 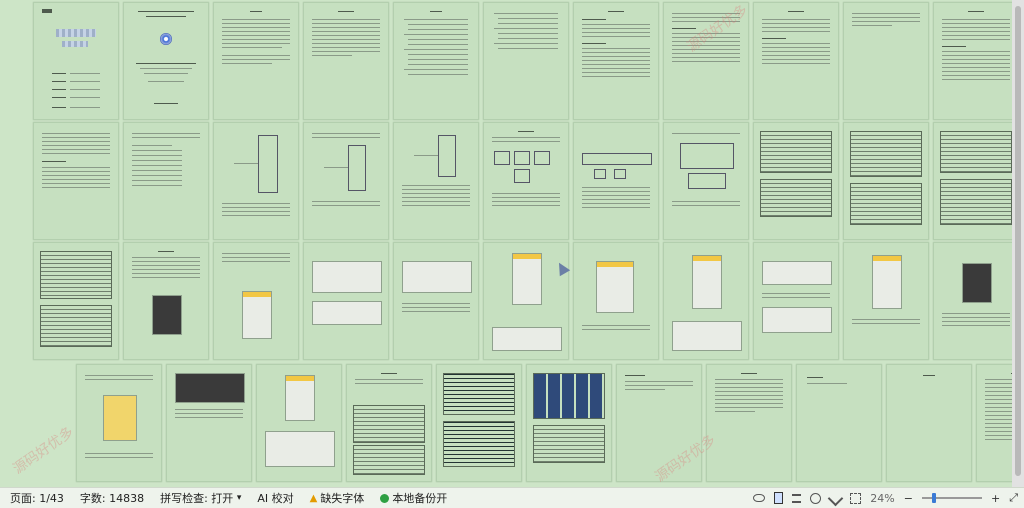 What do you see at coordinates (166, 61) in the screenshot?
I see `page-thumb-title` at bounding box center [166, 61].